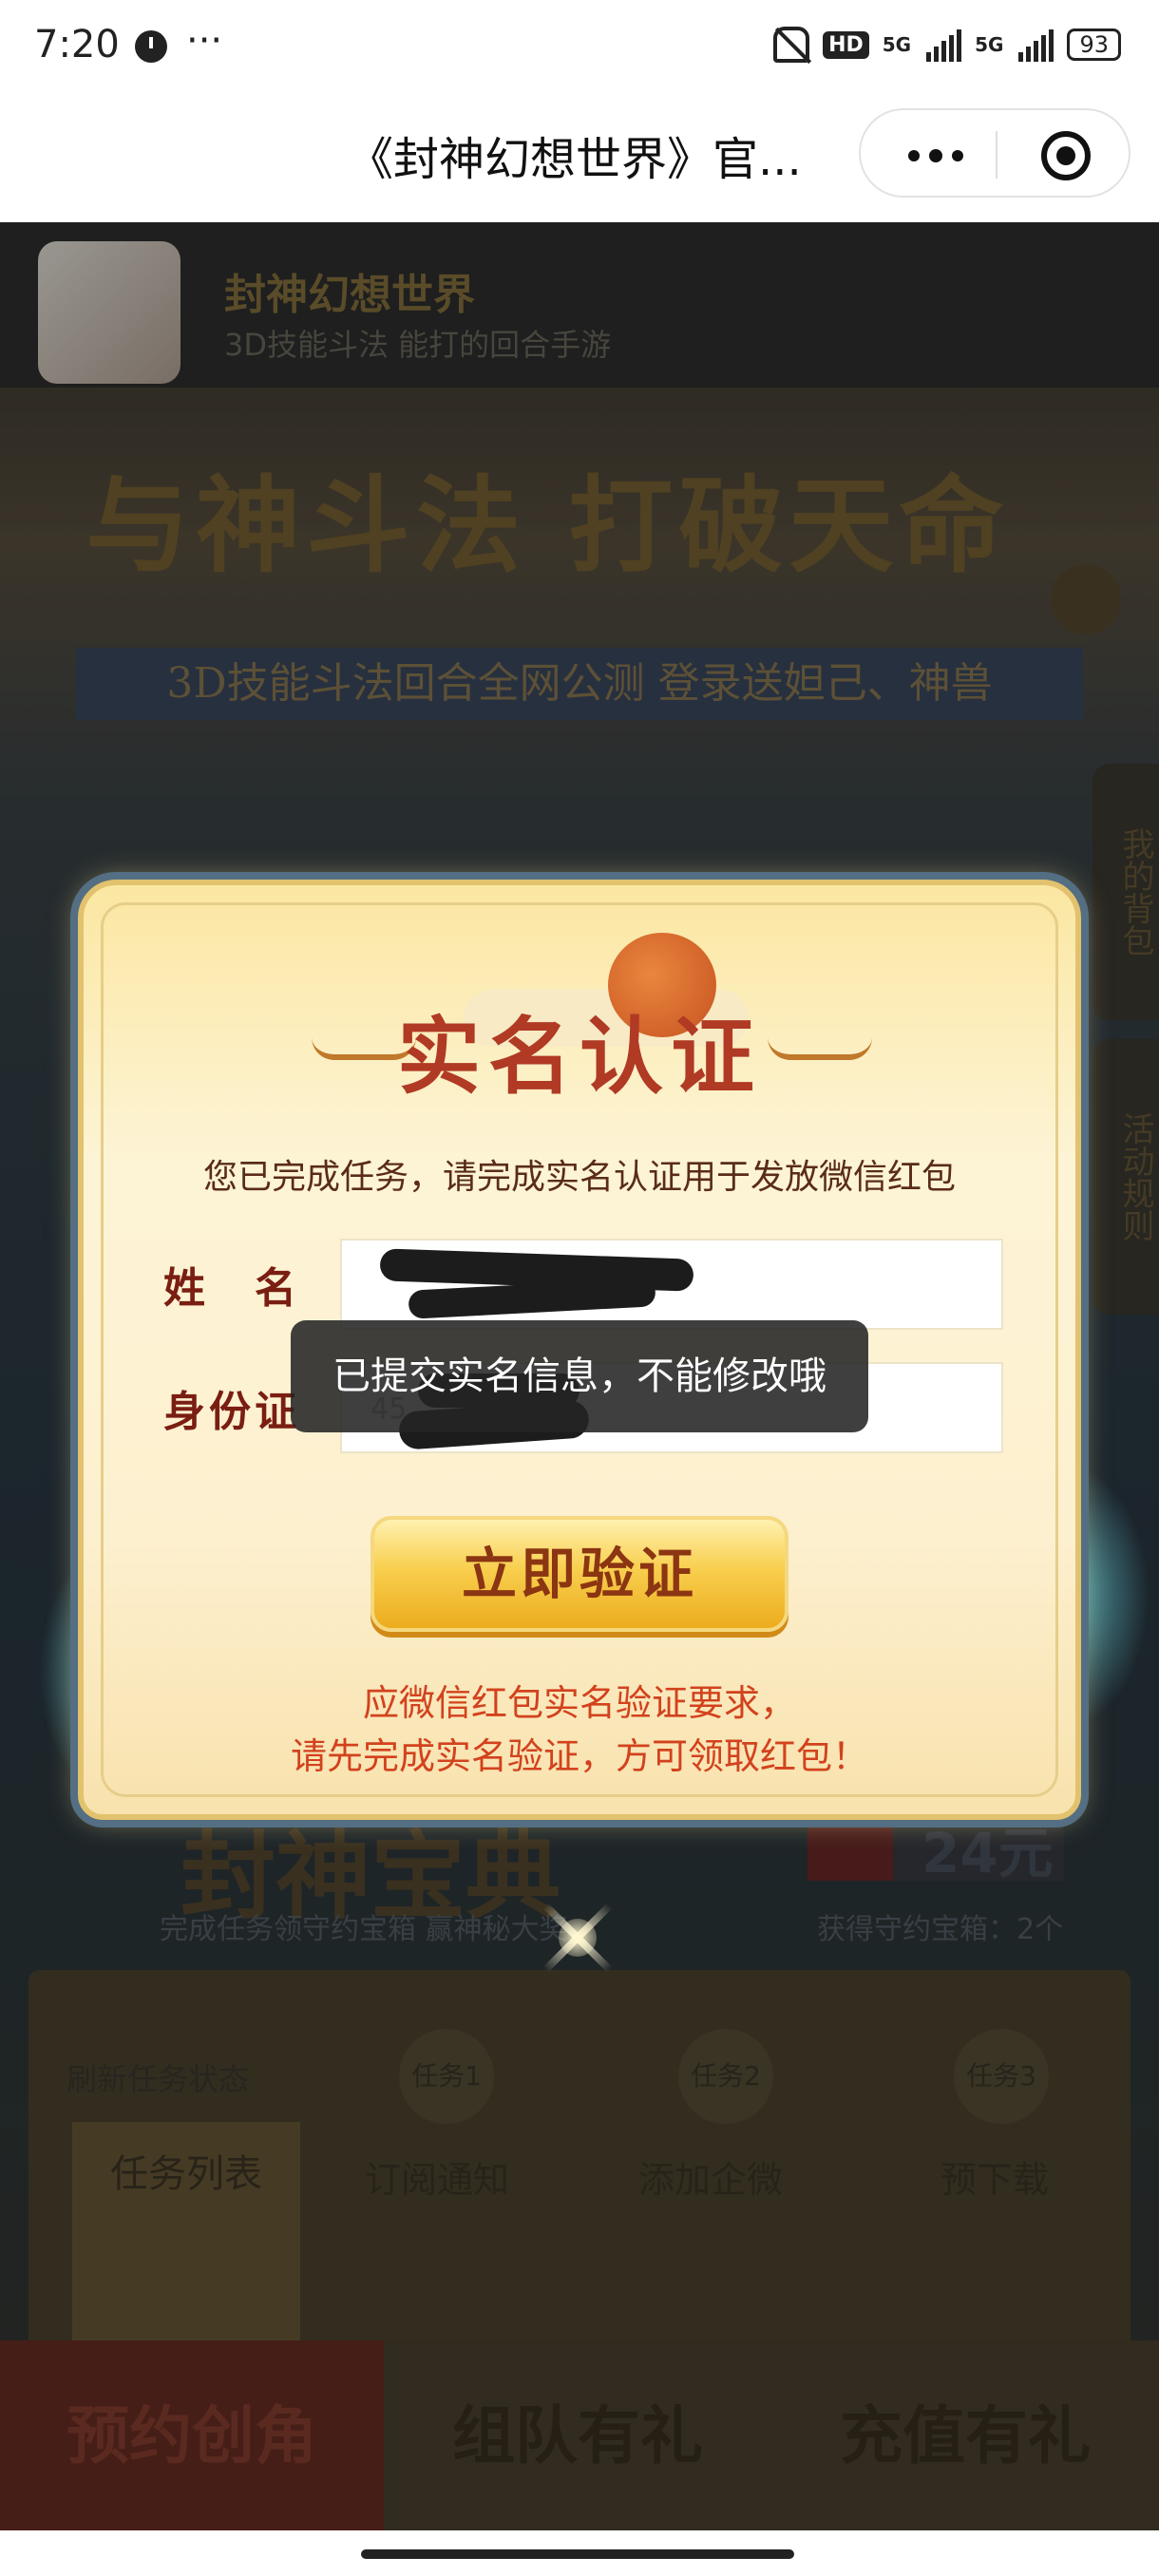 This screenshot has height=2576, width=1159. I want to click on name-label: 姓 名, so click(231, 1288).